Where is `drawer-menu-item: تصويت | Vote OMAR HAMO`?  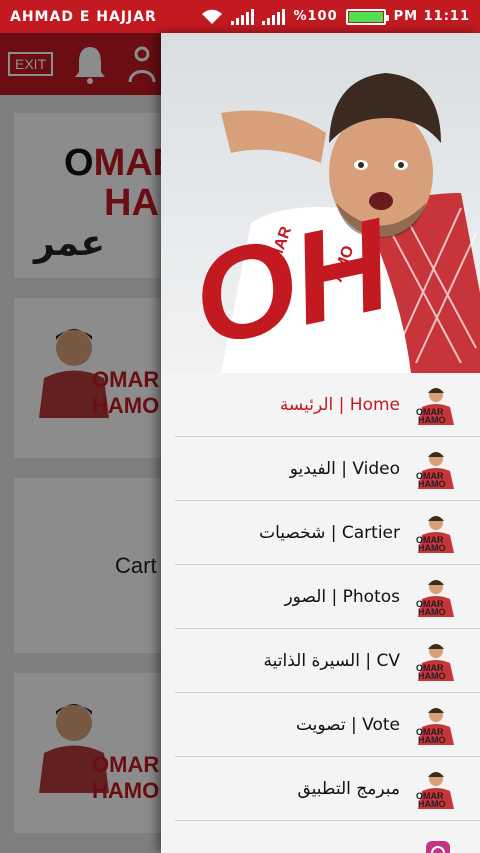
drawer-menu-item: تصويت | Vote OMAR HAMO is located at coordinates (327, 725).